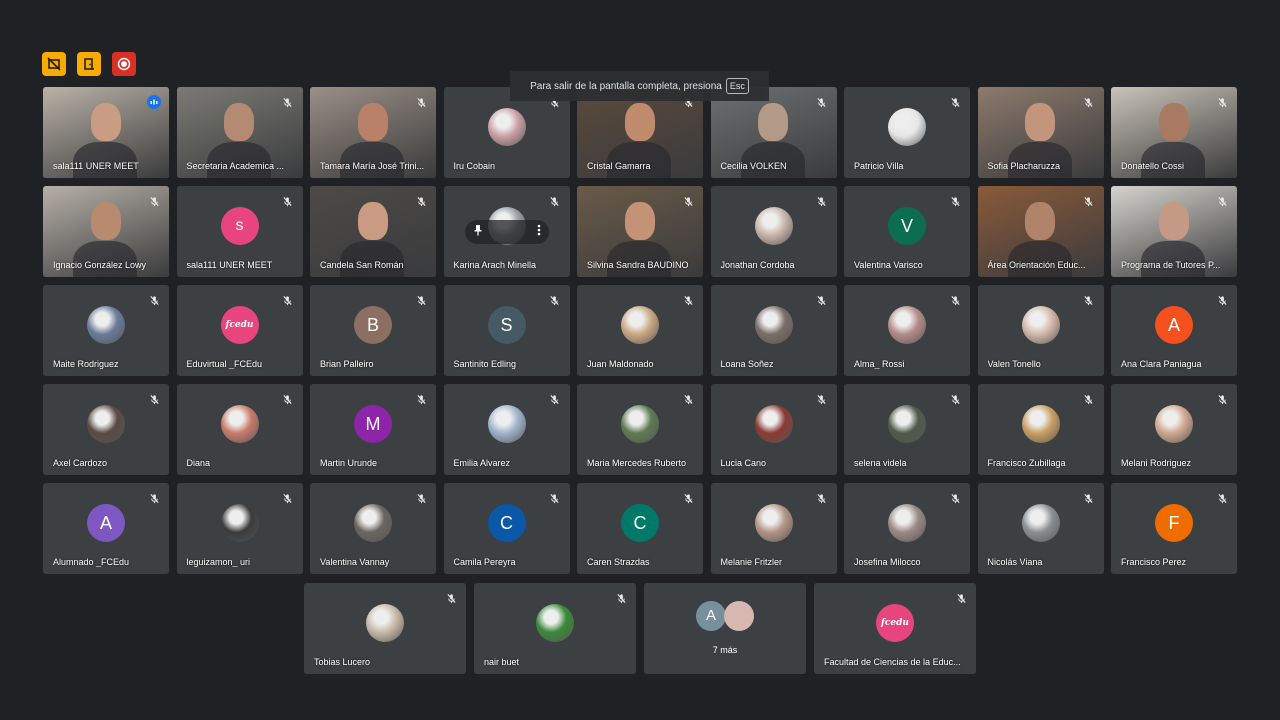  Describe the element at coordinates (895, 623) in the screenshot. I see `avatar: fcedu` at that location.